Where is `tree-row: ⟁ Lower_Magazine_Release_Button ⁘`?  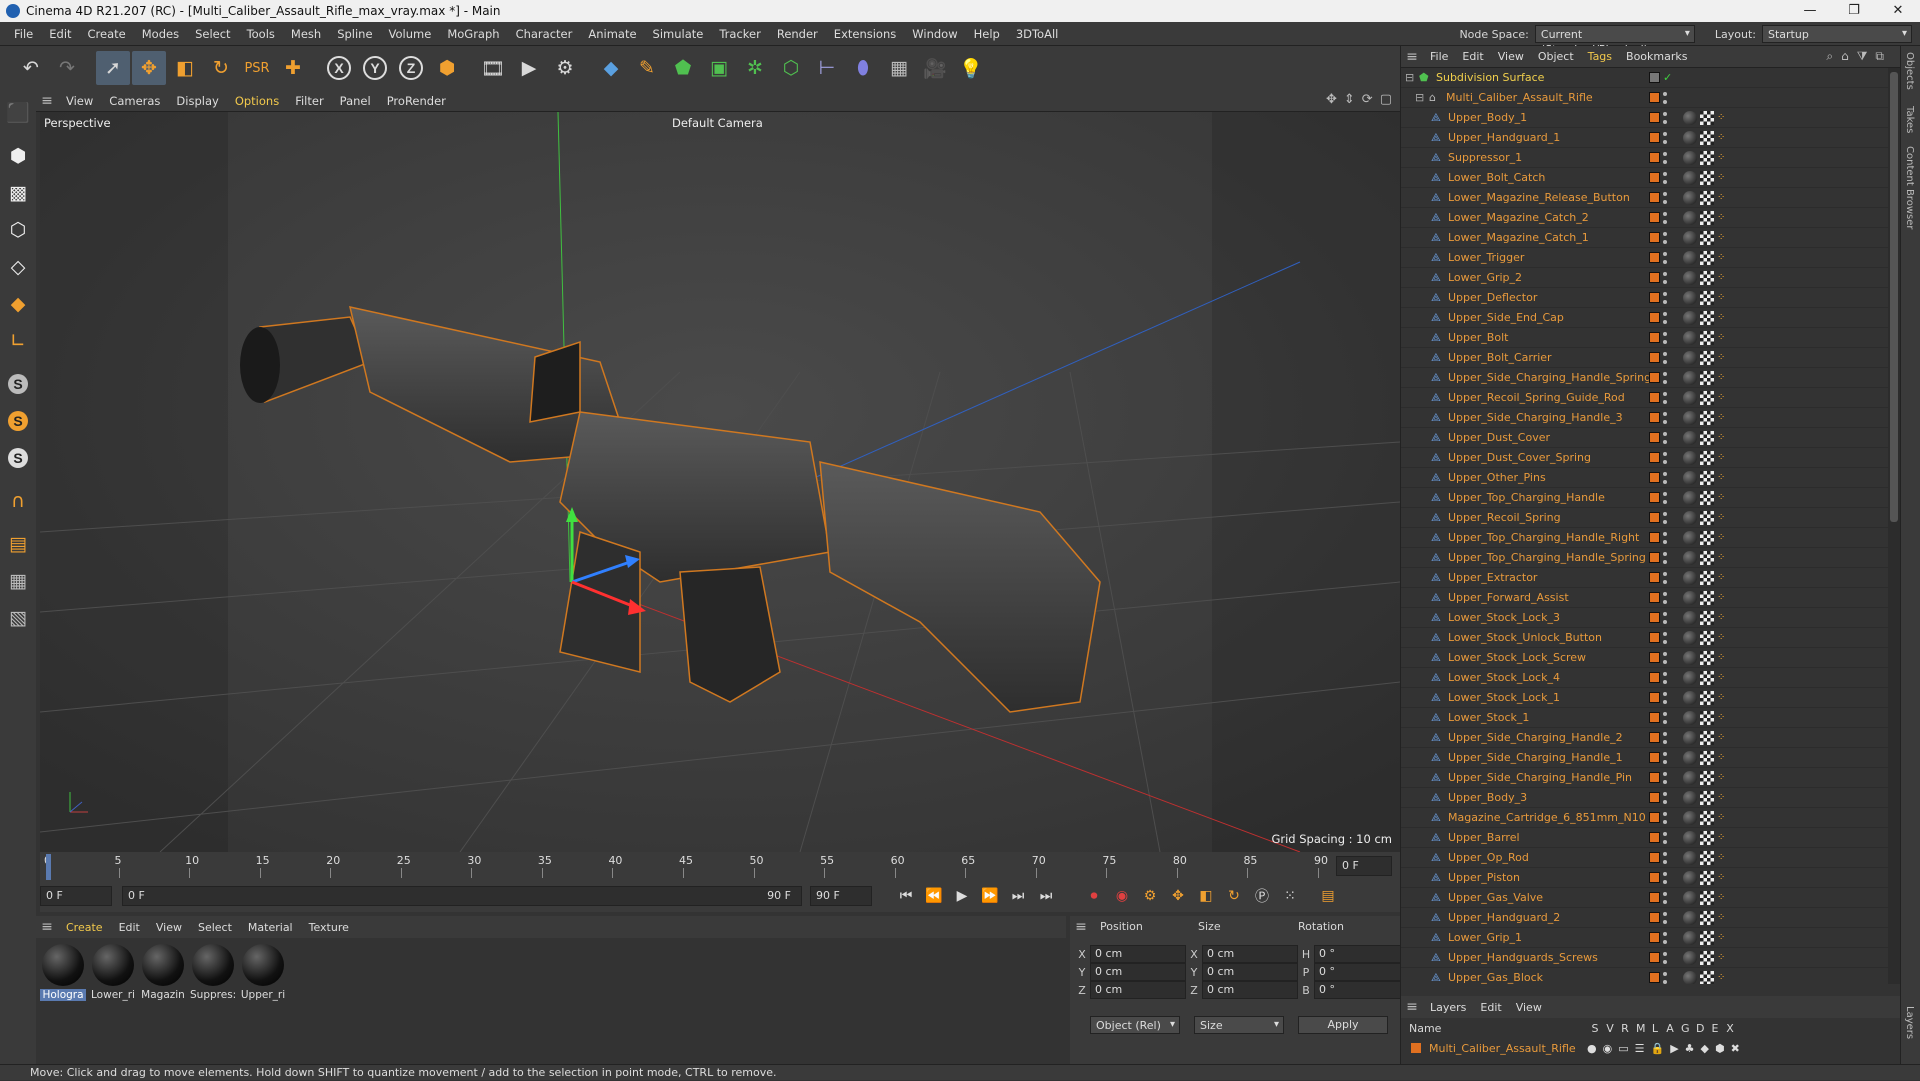 tree-row: ⟁ Lower_Magazine_Release_Button ⁘ is located at coordinates (1645, 198).